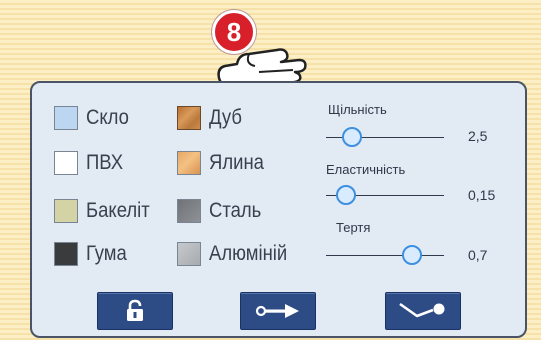 This screenshot has height=340, width=541. Describe the element at coordinates (66, 163) in the screenshot. I see `pvc-swatch` at that location.